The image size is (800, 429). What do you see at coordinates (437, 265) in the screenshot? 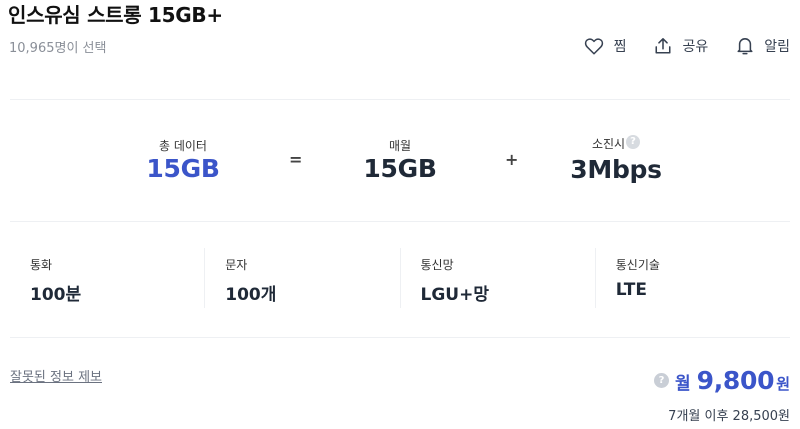
I see `spec-network-label: 통신망` at bounding box center [437, 265].